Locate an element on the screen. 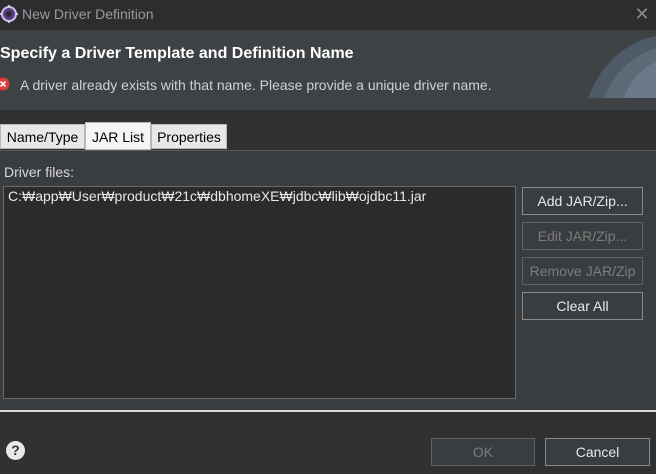 The image size is (656, 474). driver-files-label: Driver files: is located at coordinates (39, 172).